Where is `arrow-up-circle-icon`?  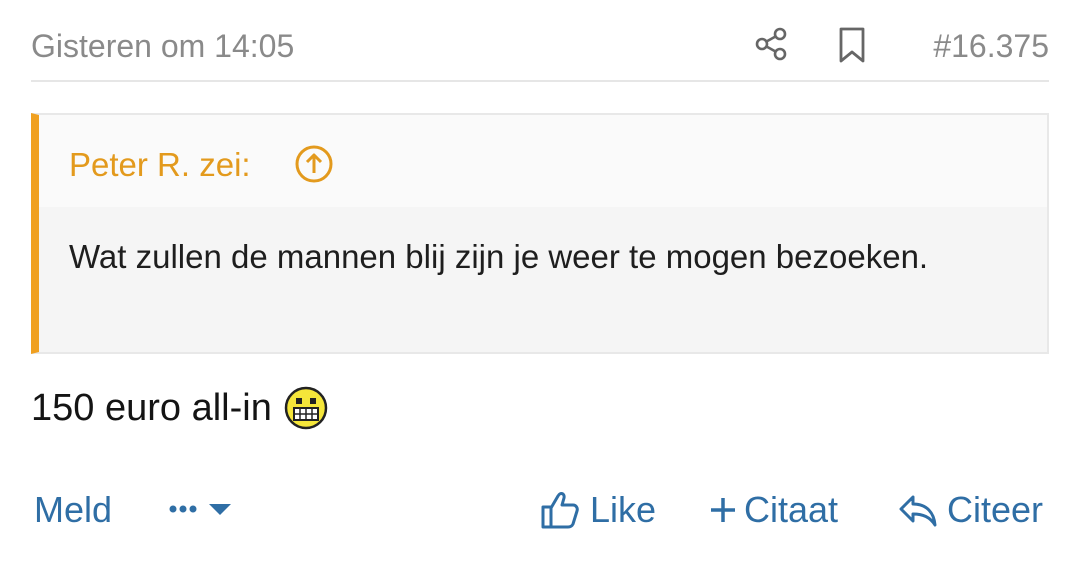
arrow-up-circle-icon is located at coordinates (314, 164).